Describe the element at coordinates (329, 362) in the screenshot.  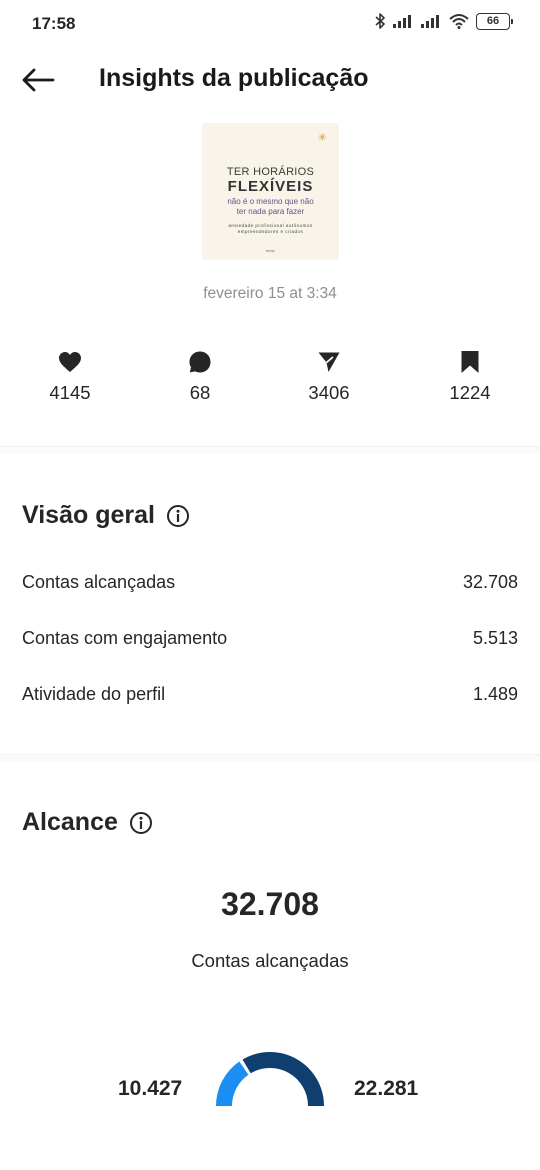
I see `send-icon` at that location.